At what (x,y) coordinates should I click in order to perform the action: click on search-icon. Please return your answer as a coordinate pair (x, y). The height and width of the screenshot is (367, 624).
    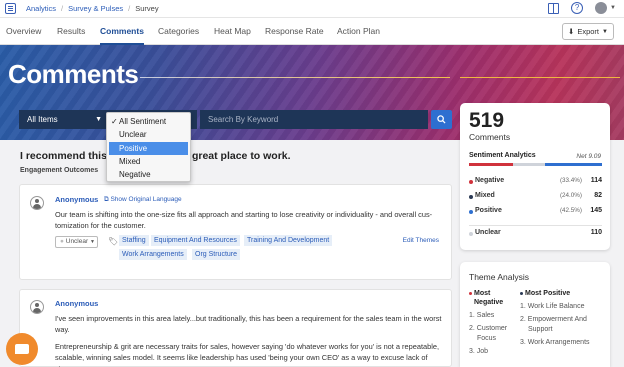
    Looking at the image, I should click on (441, 119).